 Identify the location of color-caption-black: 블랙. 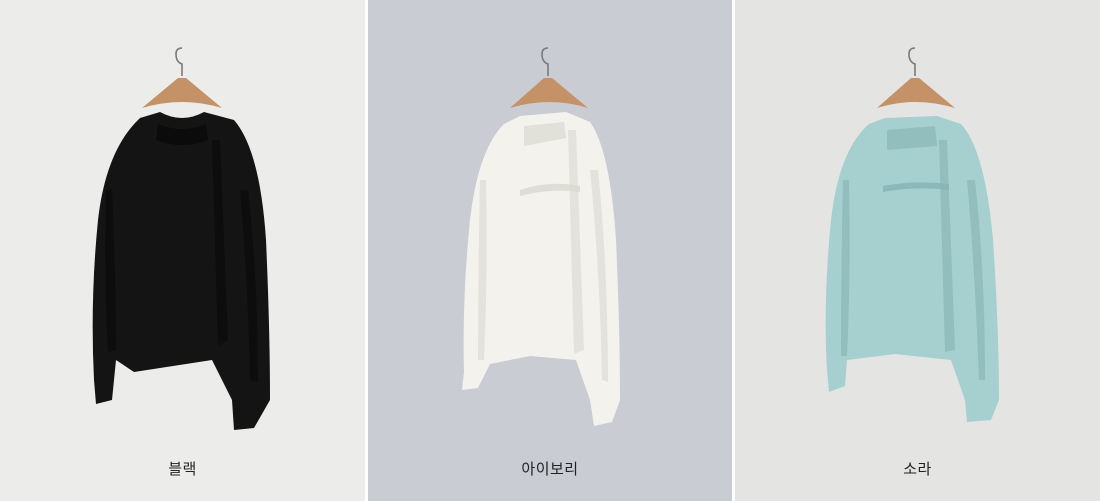
(182, 469).